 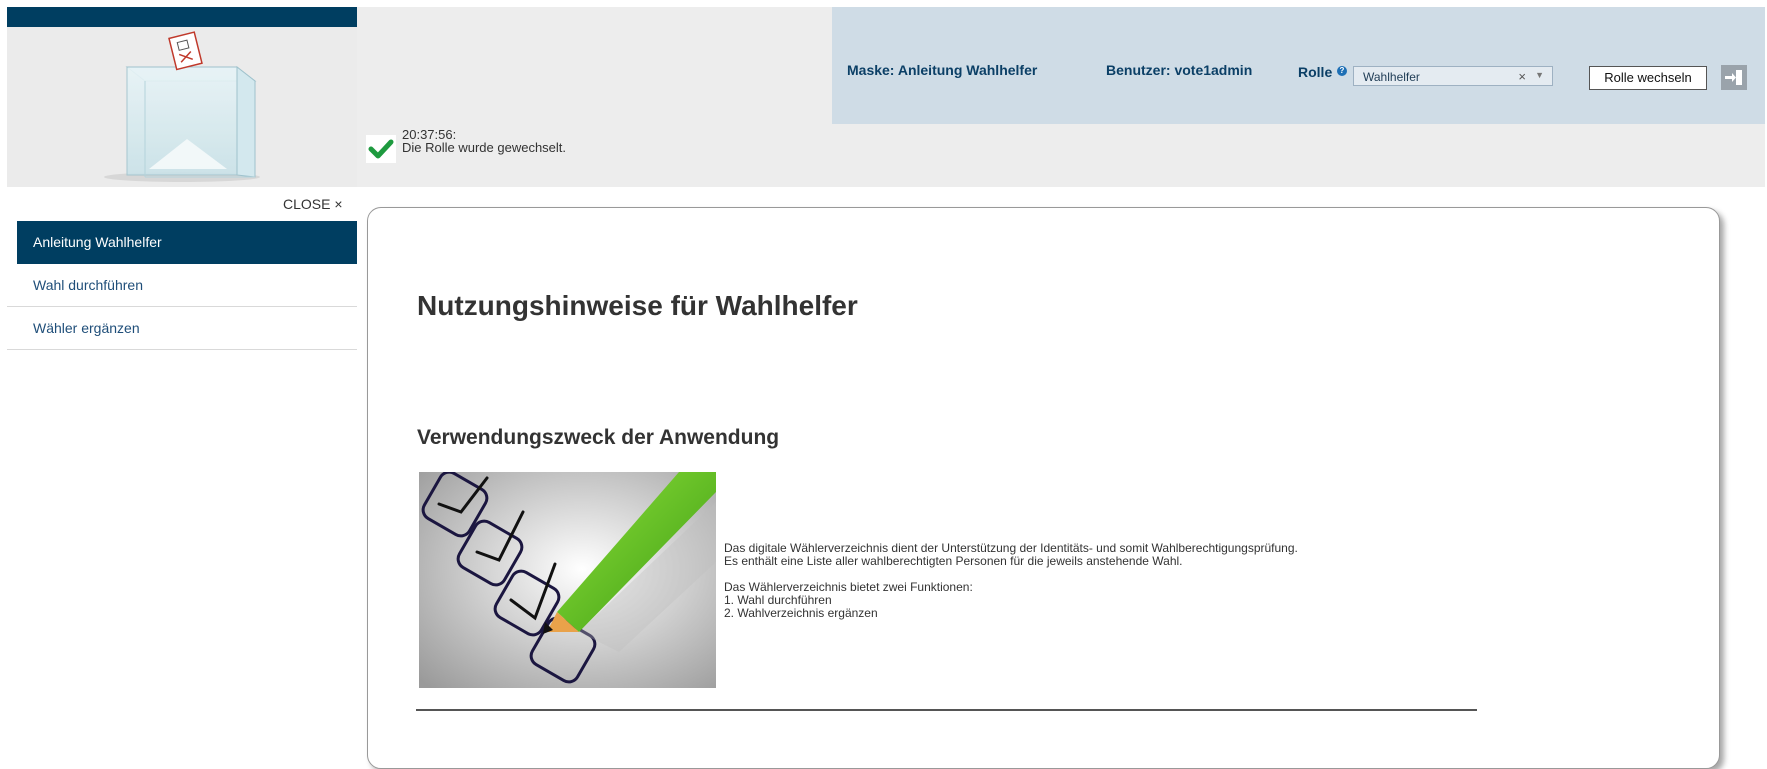 What do you see at coordinates (182, 328) in the screenshot?
I see `sidebar-item-waehler-ergaenzen: Wähler ergänzen` at bounding box center [182, 328].